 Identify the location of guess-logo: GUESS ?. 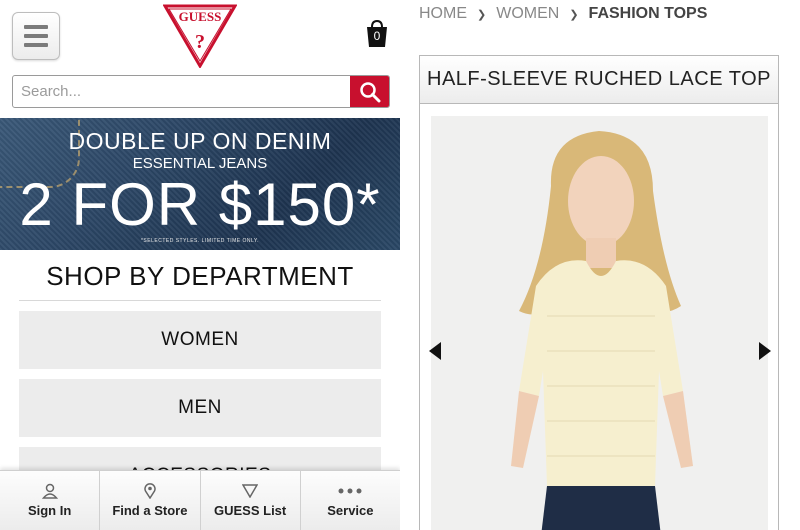
(200, 36).